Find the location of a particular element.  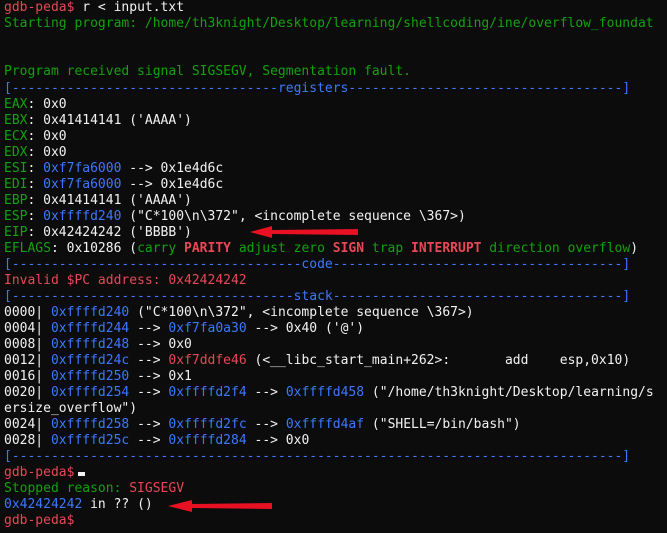

code-title: code is located at coordinates (317, 264).